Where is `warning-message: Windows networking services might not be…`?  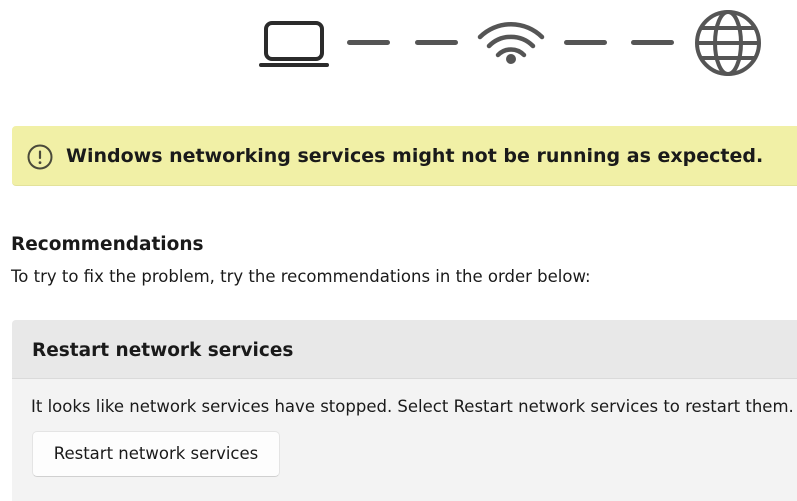 warning-message: Windows networking services might not be… is located at coordinates (415, 156).